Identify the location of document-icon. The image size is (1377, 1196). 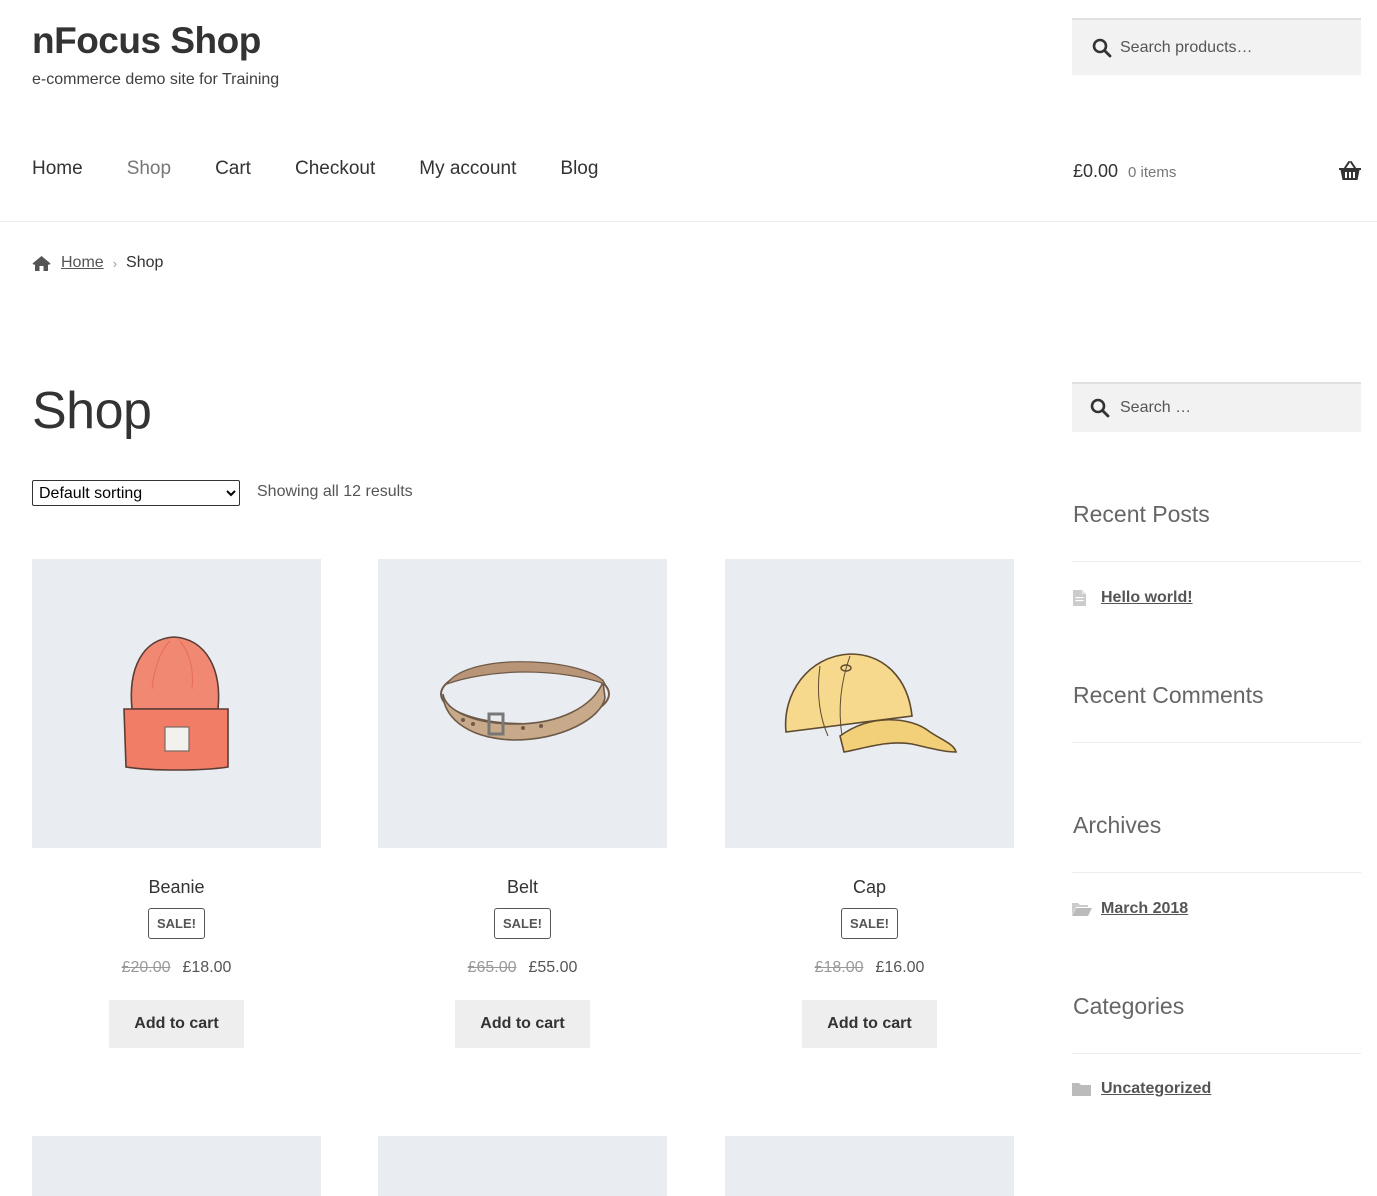
(1079, 598).